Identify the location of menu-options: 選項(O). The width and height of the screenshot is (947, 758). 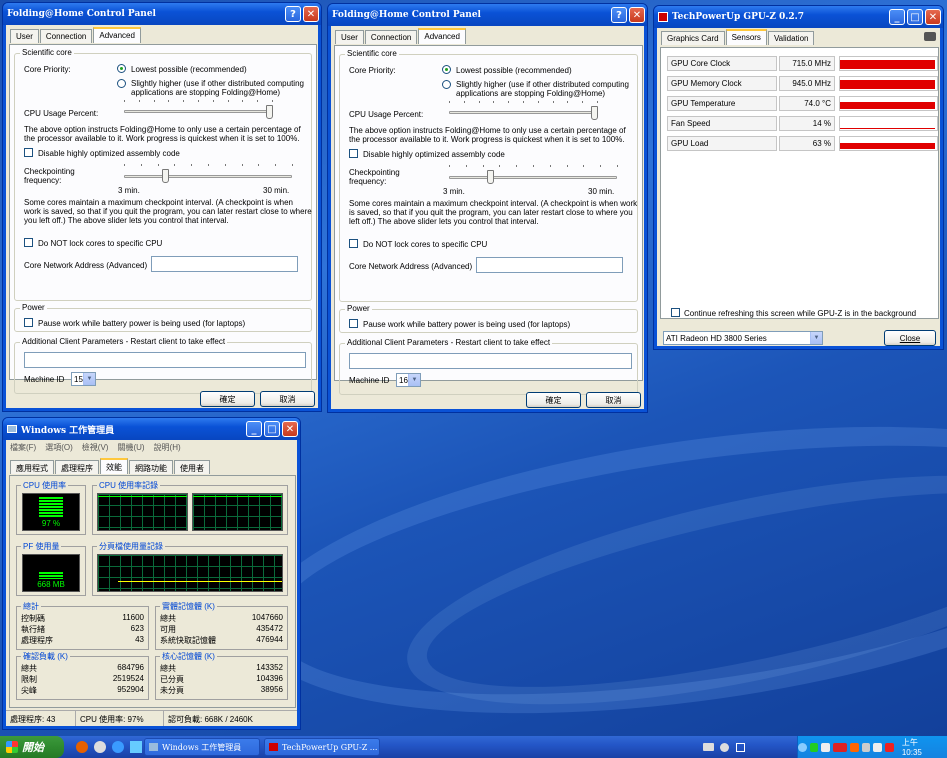
(59, 447).